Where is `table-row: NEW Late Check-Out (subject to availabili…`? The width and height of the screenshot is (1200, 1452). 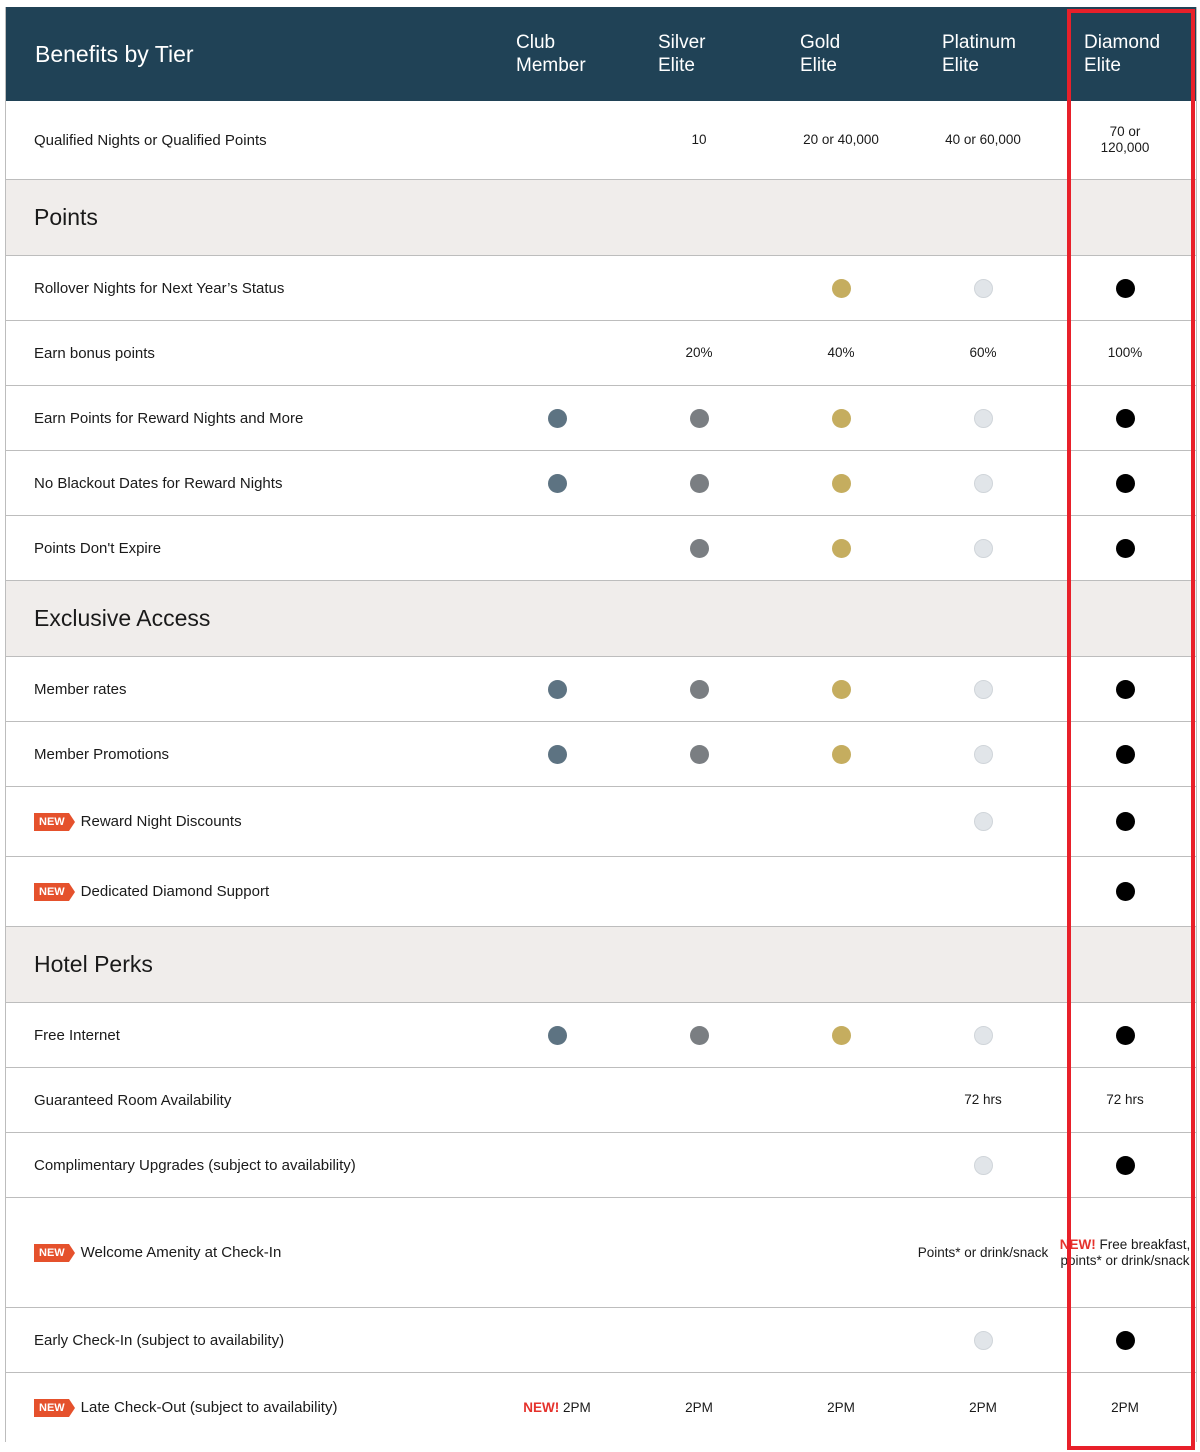
table-row: NEW Late Check-Out (subject to availabili… is located at coordinates (601, 1407).